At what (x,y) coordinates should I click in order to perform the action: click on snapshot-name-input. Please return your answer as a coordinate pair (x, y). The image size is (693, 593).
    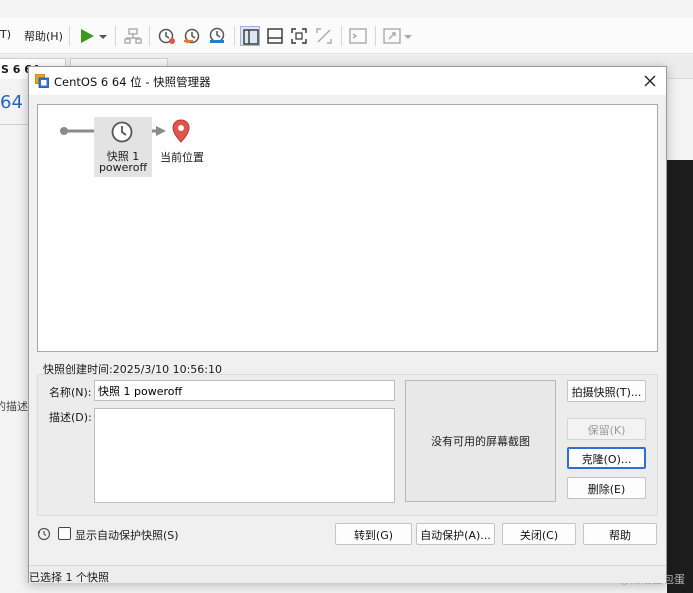
    Looking at the image, I should click on (244, 390).